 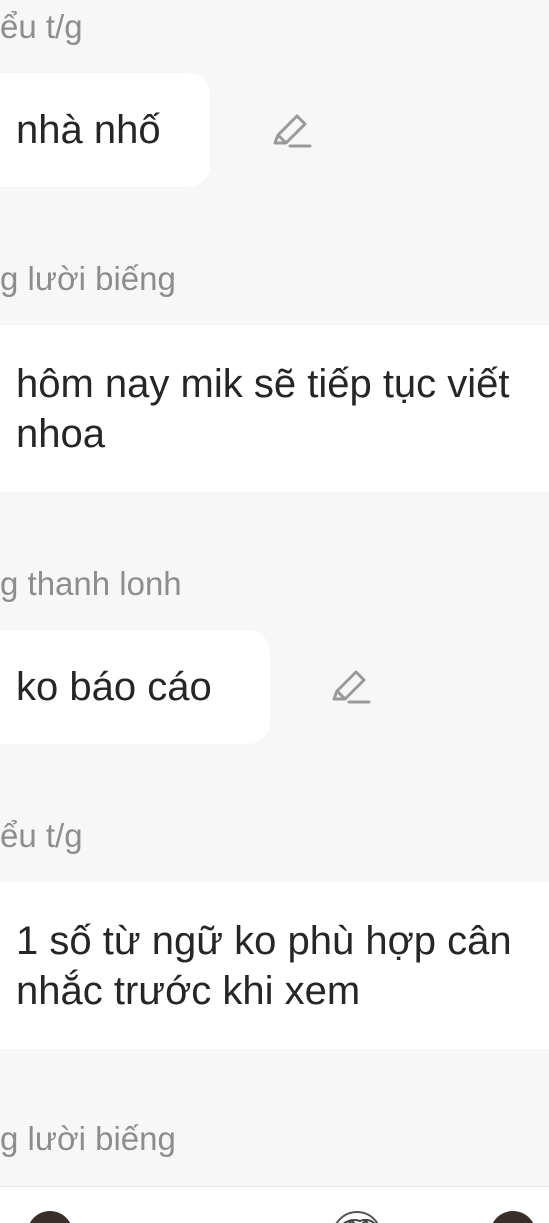 I want to click on comment-text-line: nhoa, so click(x=60, y=434).